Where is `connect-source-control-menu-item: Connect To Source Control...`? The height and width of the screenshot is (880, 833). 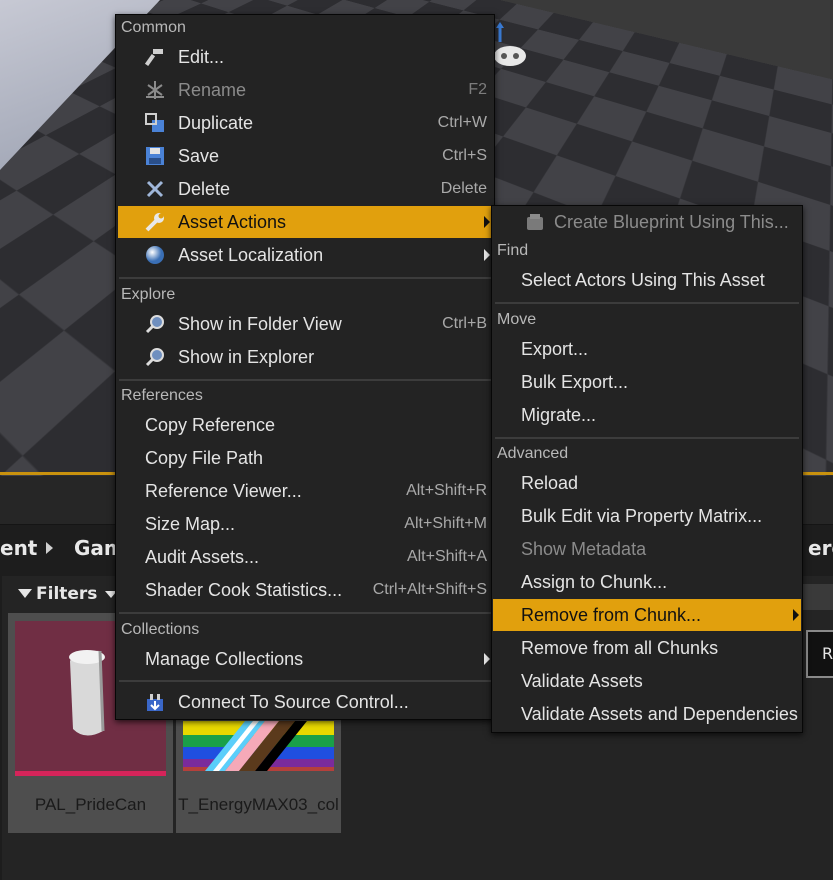
connect-source-control-menu-item: Connect To Source Control... is located at coordinates (305, 702).